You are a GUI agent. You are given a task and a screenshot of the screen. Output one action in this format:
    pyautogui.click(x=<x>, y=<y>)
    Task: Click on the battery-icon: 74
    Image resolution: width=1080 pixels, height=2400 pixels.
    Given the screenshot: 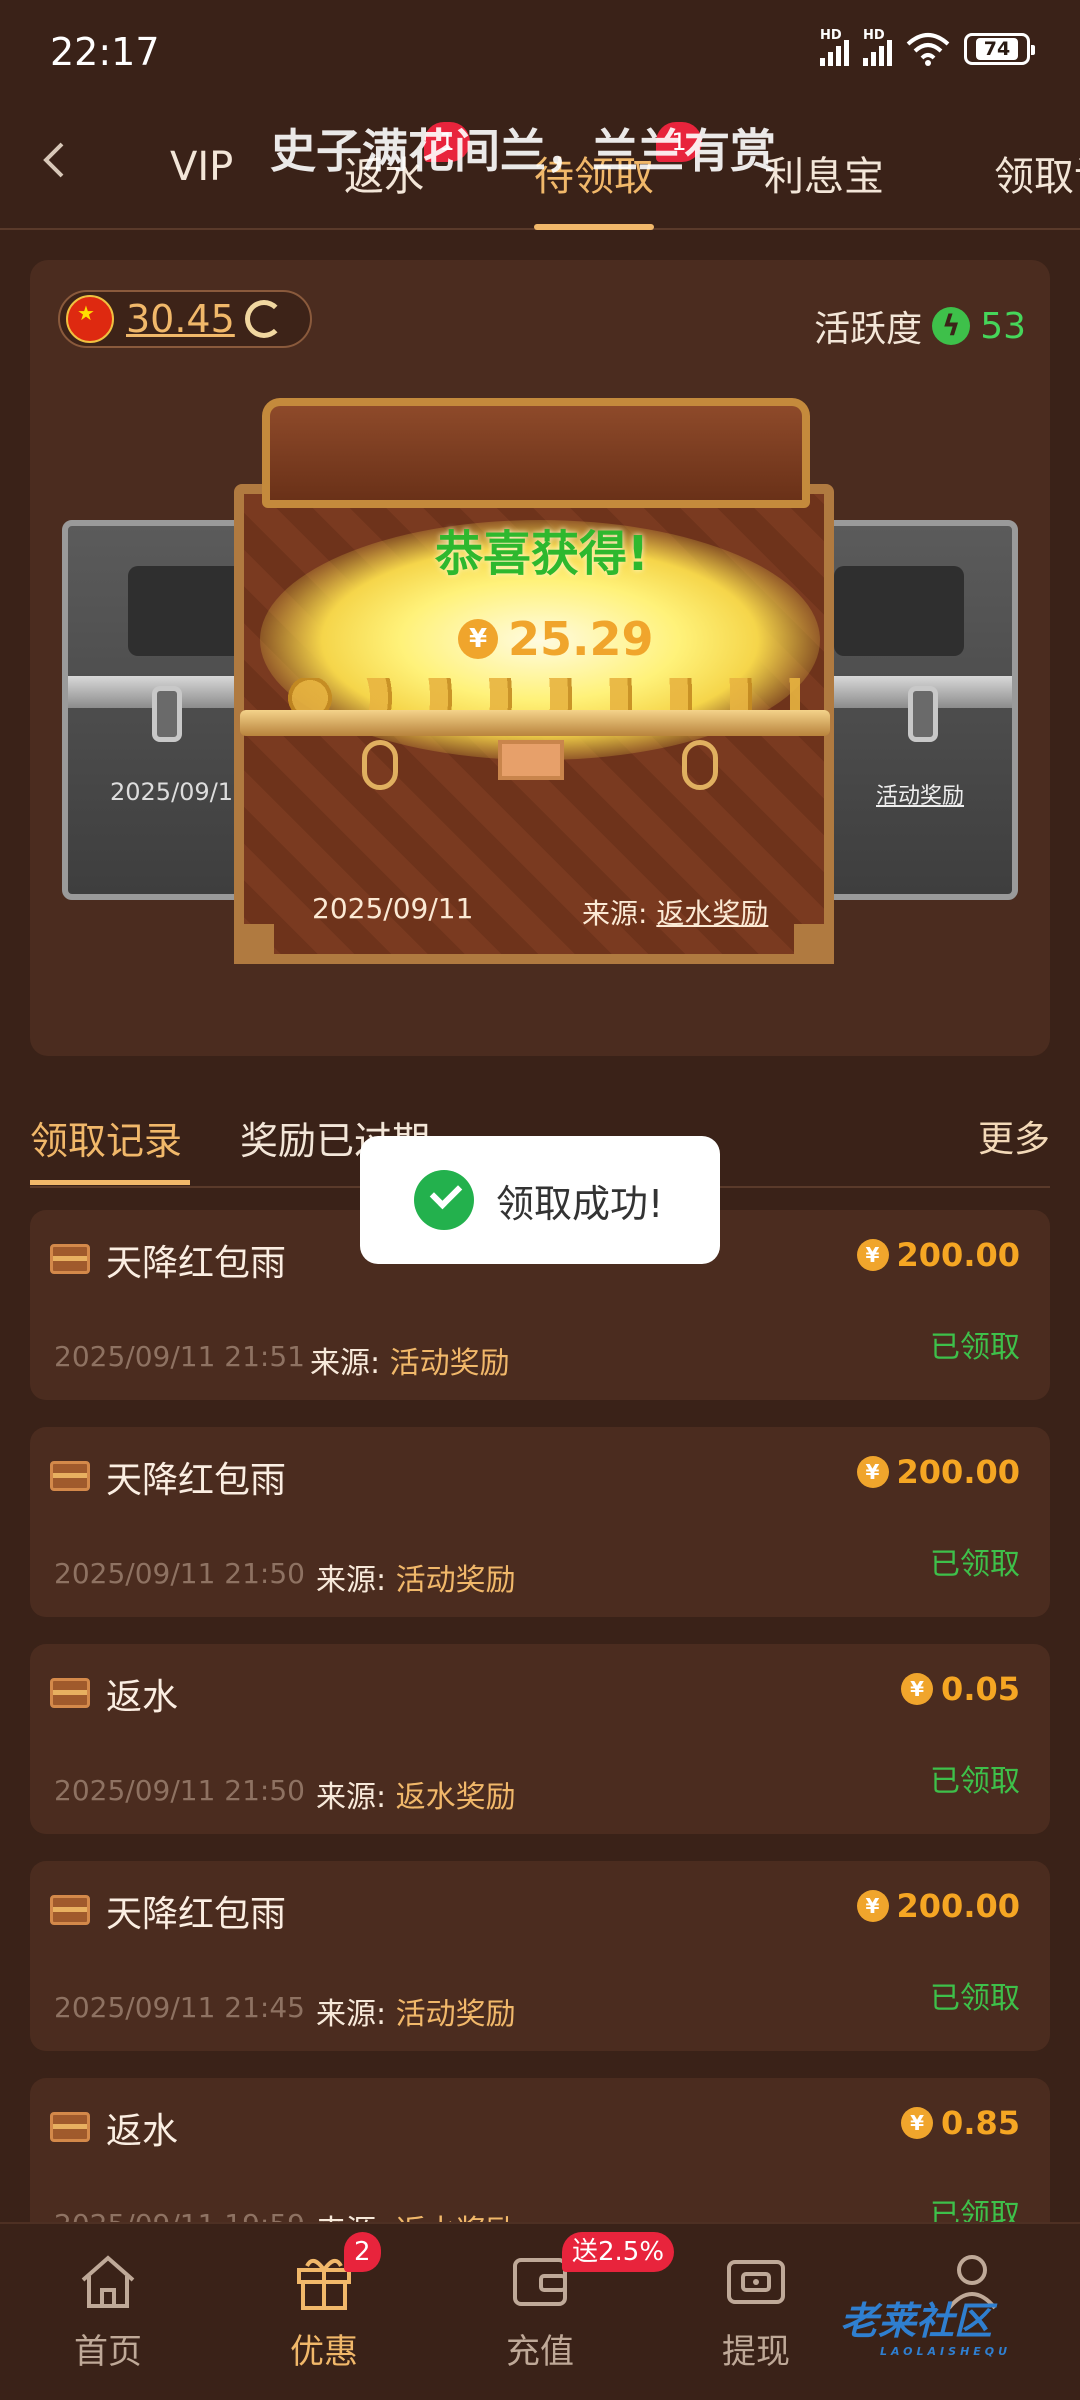 What is the action you would take?
    pyautogui.click(x=999, y=49)
    